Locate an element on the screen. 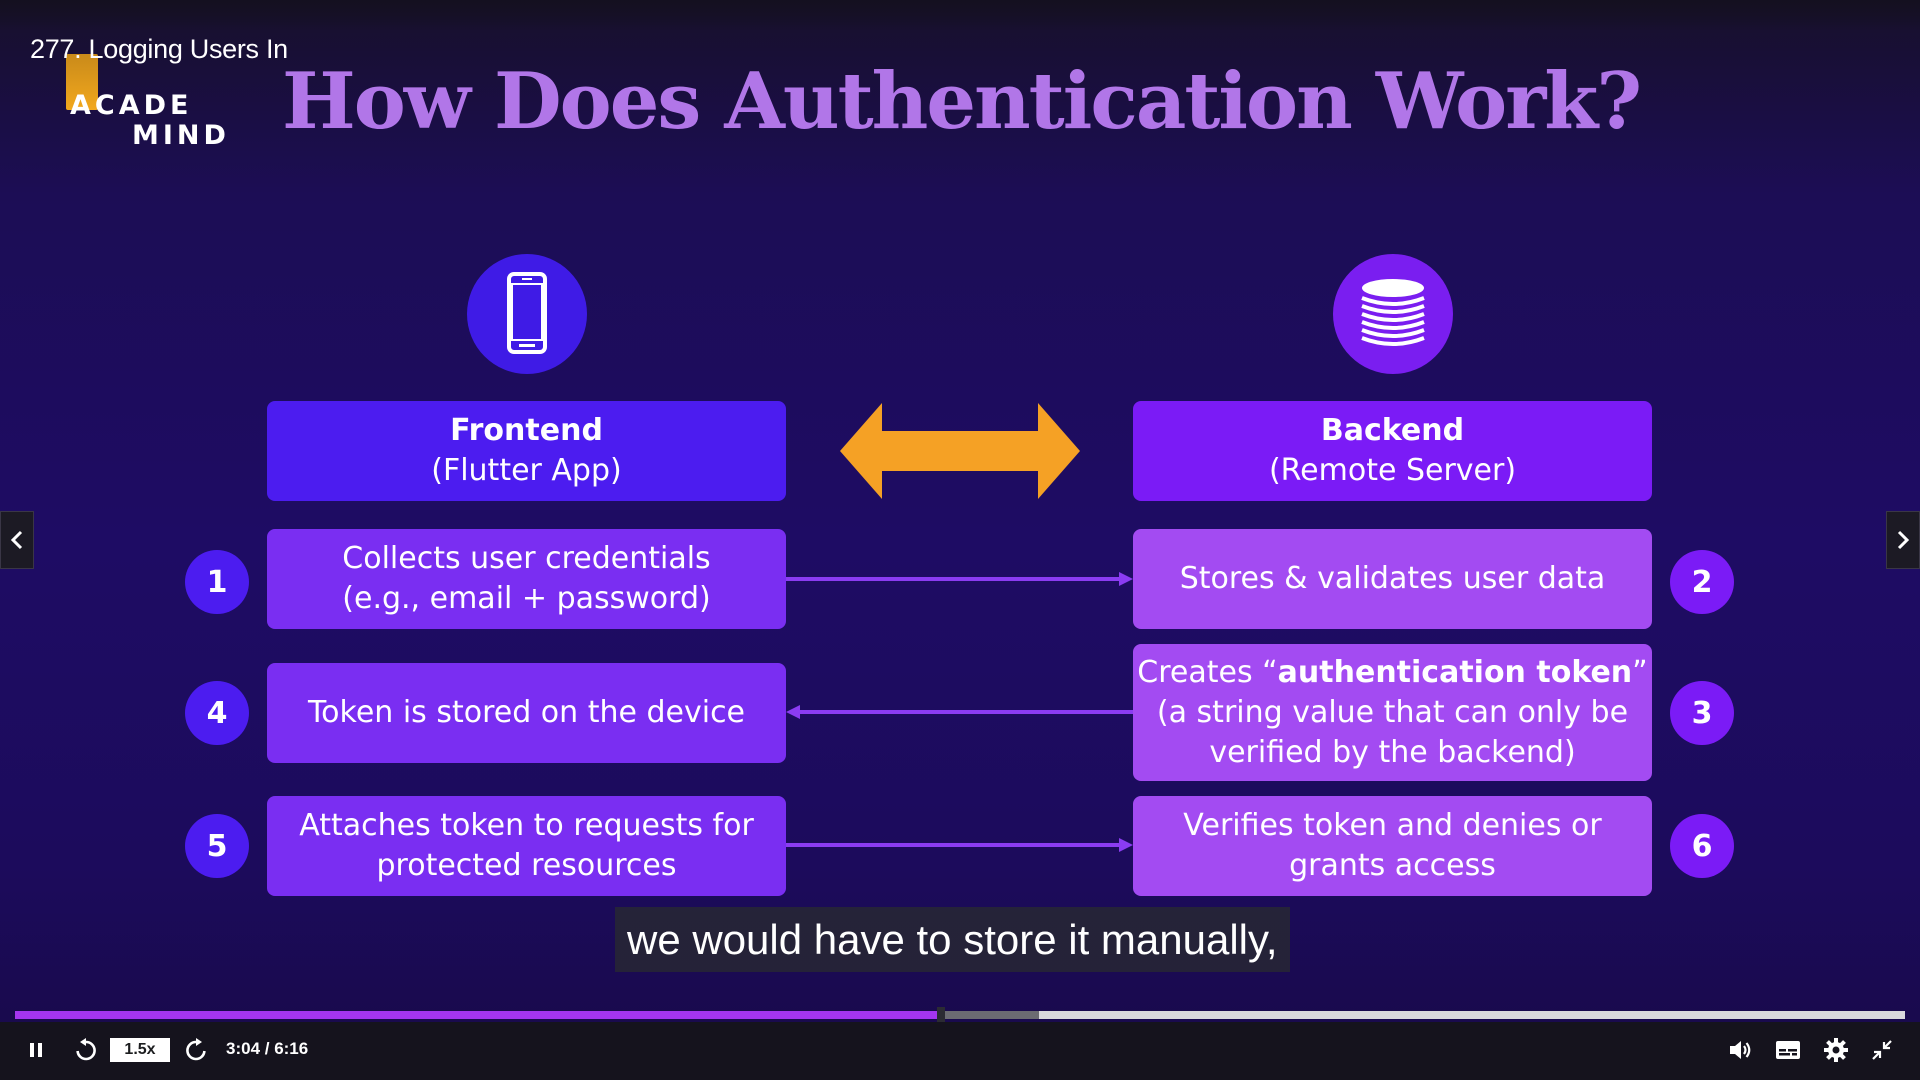 The height and width of the screenshot is (1080, 1920). step-3-number-badge: 3 is located at coordinates (1702, 713).